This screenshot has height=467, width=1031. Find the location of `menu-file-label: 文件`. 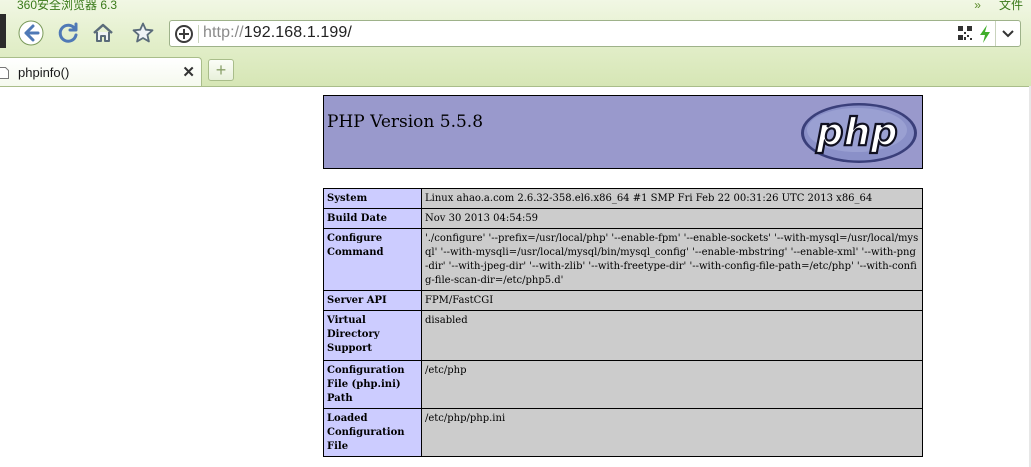

menu-file-label: 文件 is located at coordinates (1010, 6).